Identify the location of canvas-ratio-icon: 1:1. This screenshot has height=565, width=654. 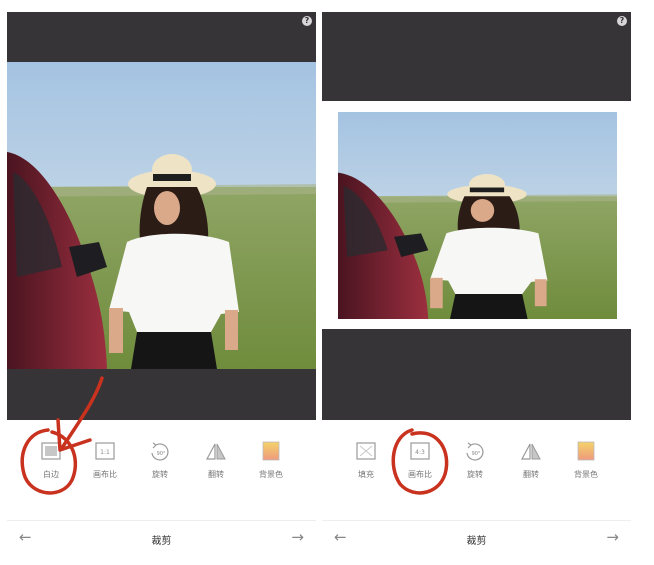
(105, 451).